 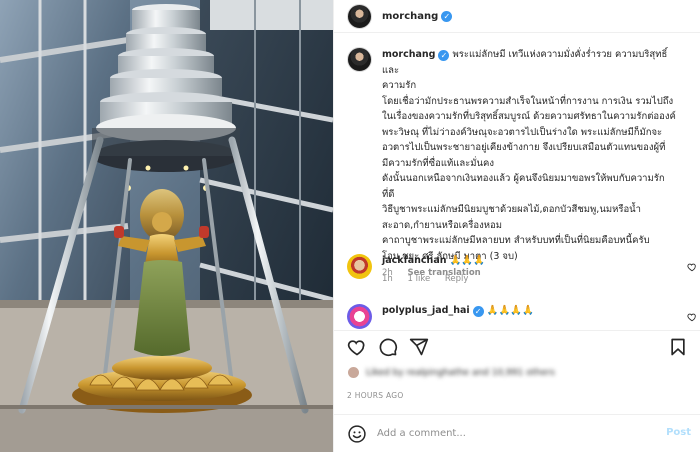 What do you see at coordinates (419, 279) in the screenshot?
I see `comment-likes: 1 like` at bounding box center [419, 279].